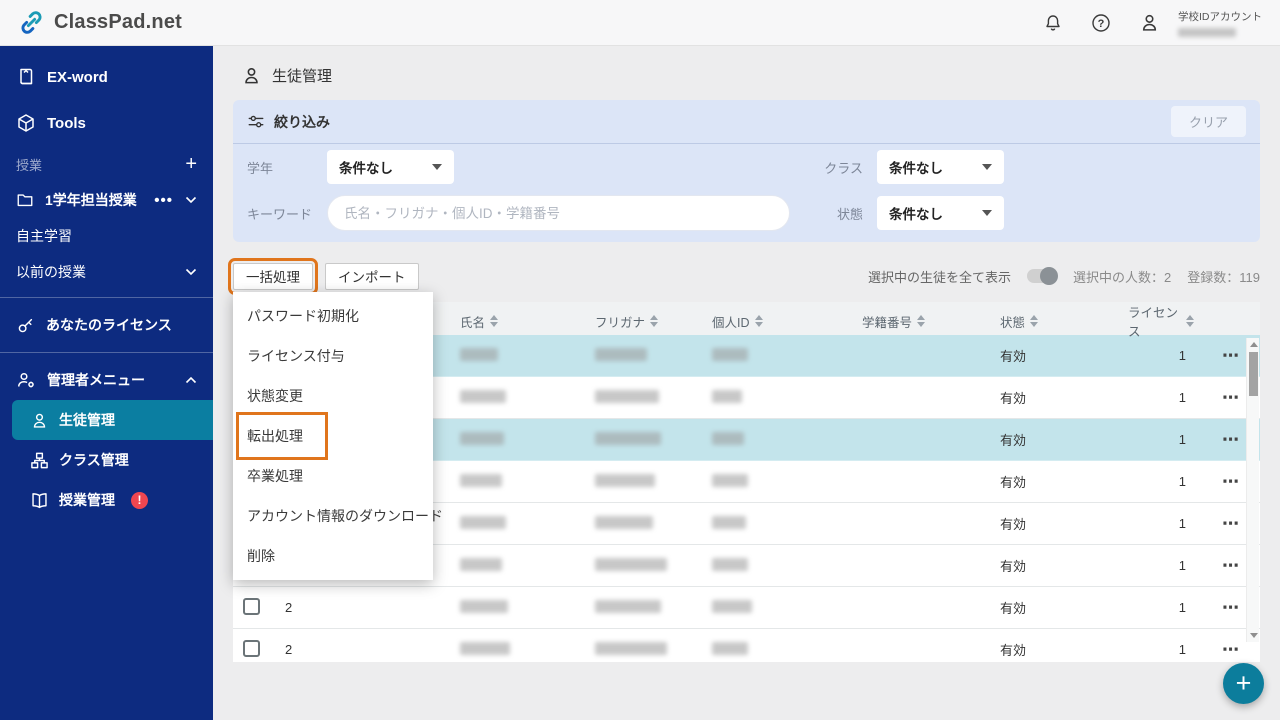  Describe the element at coordinates (106, 77) in the screenshot. I see `sidebar-item-ex-word: EX-word` at that location.